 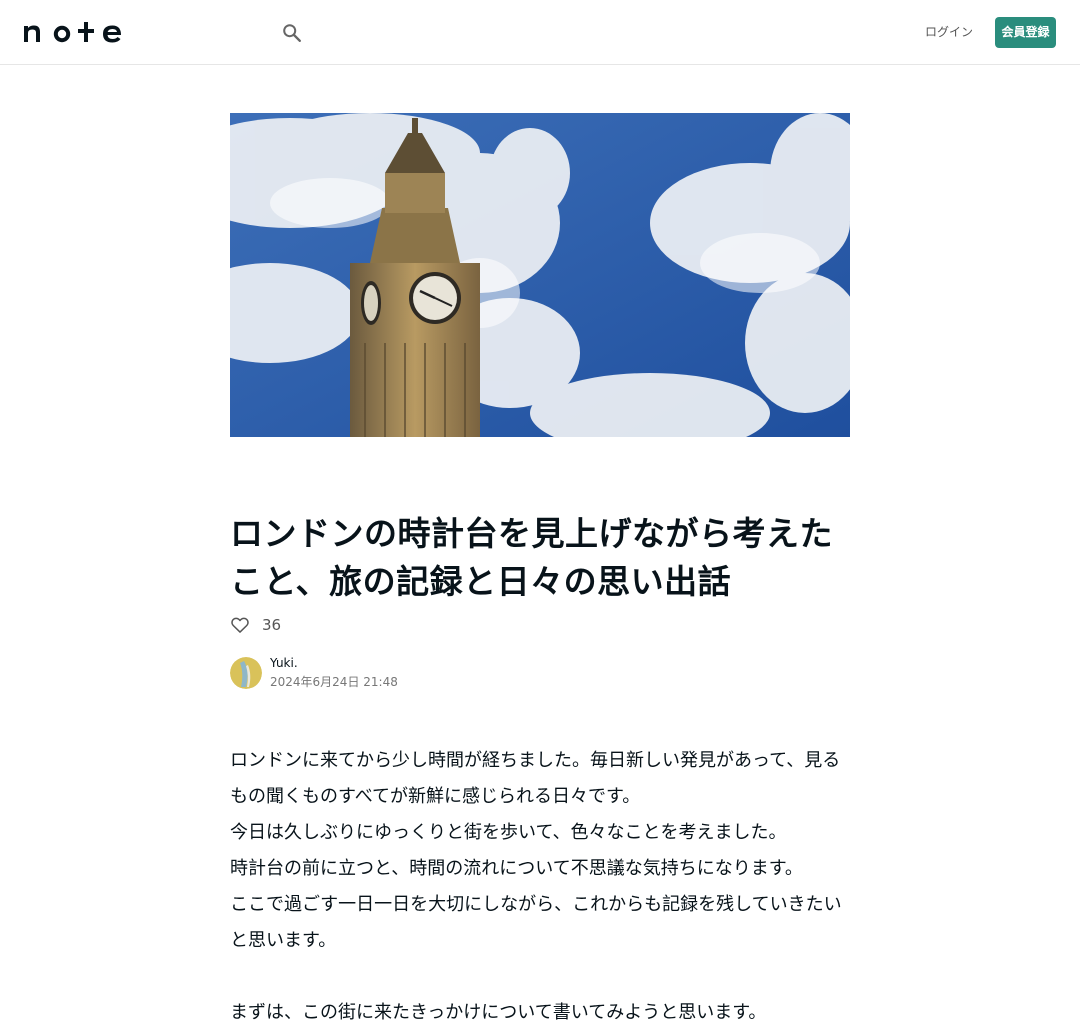 What do you see at coordinates (540, 32) in the screenshot?
I see `top-header: ログイン 会員登録` at bounding box center [540, 32].